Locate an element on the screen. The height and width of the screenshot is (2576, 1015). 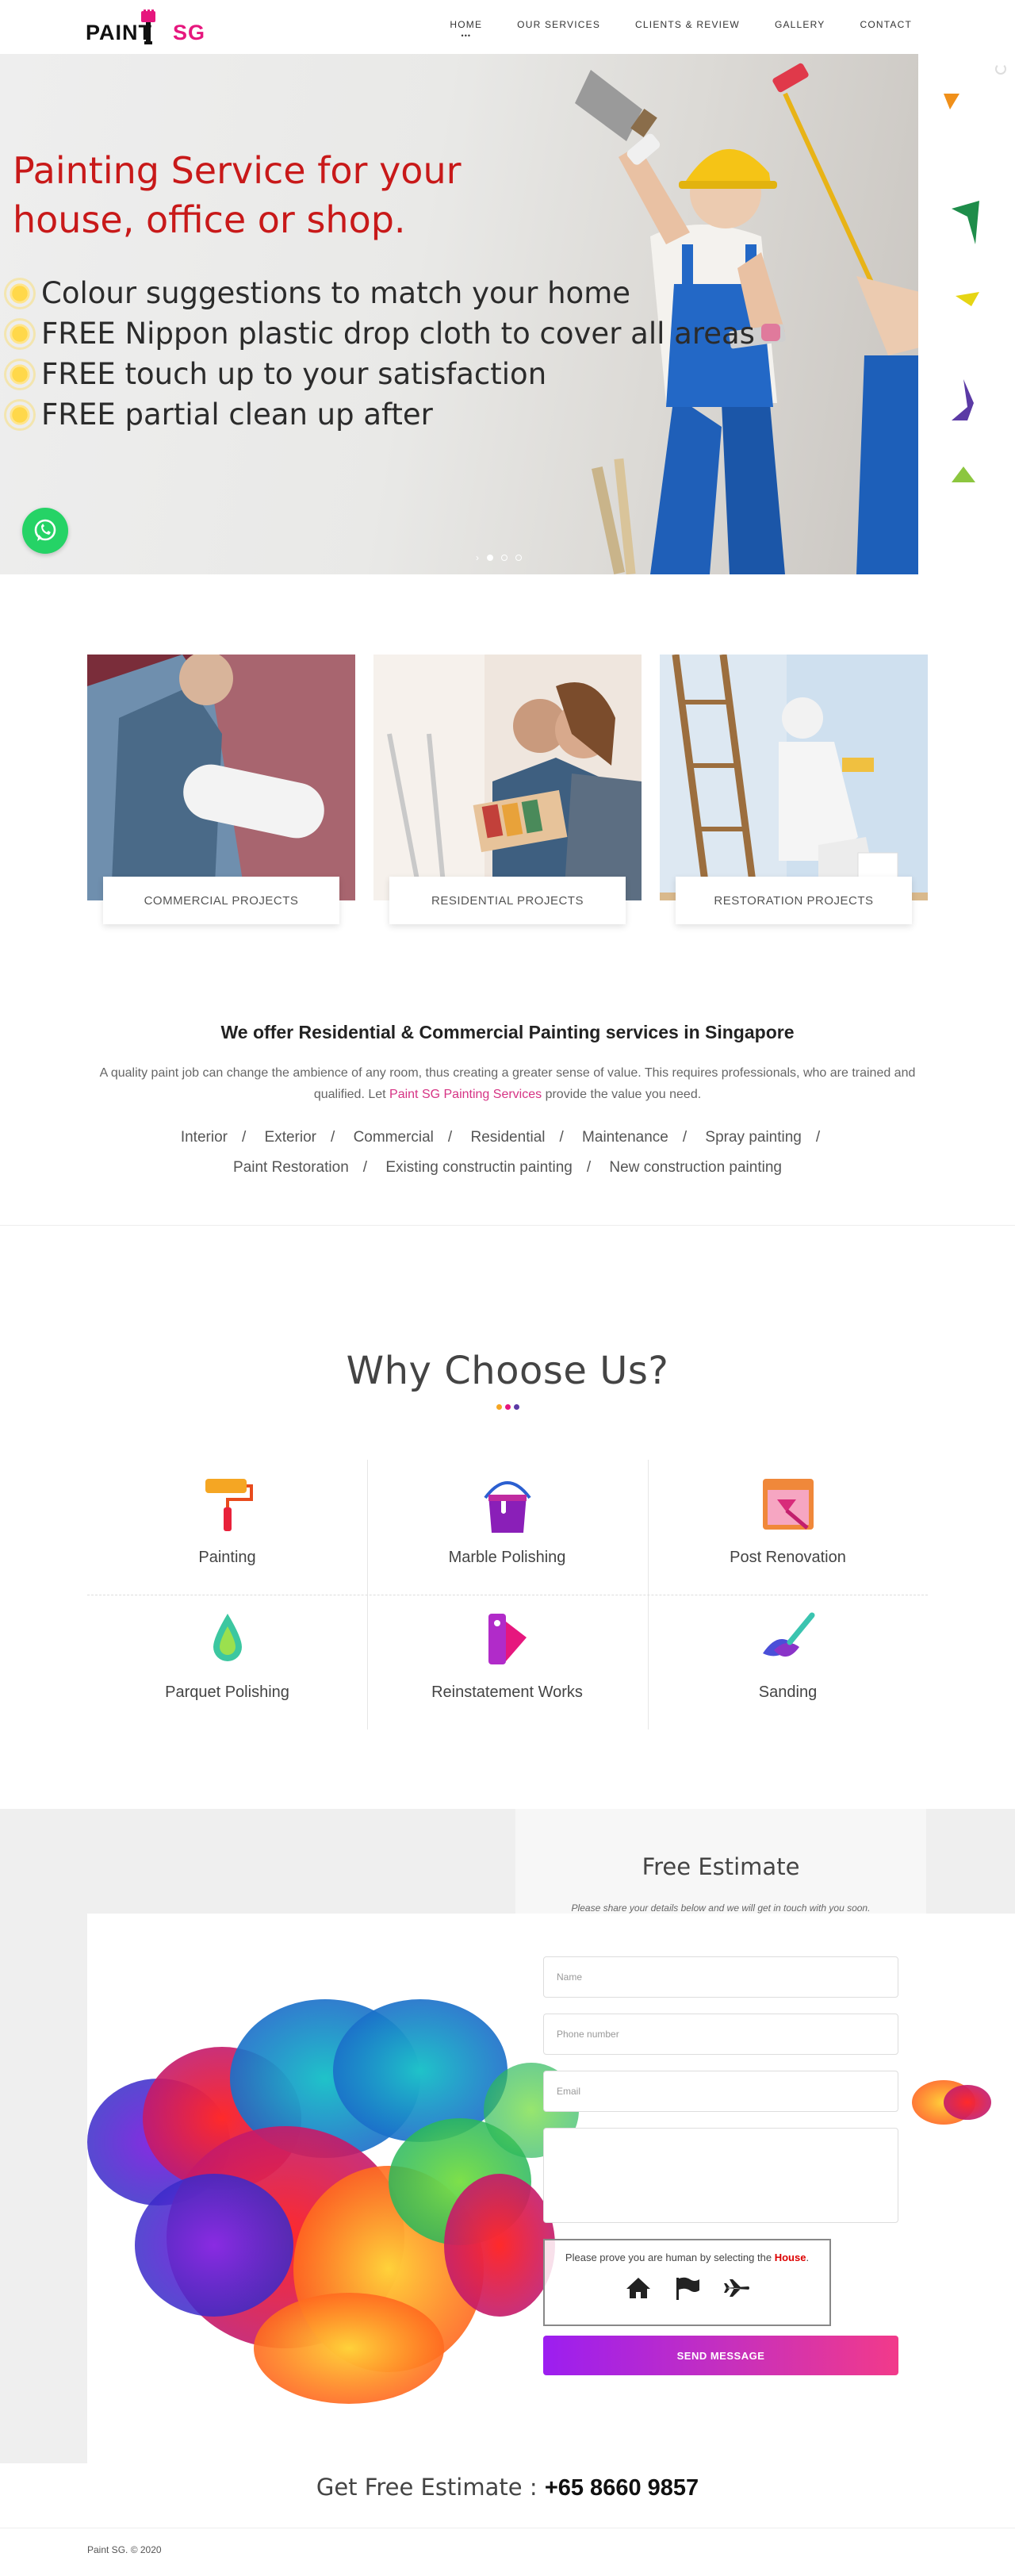
name-input: Name is located at coordinates (720, 1977).